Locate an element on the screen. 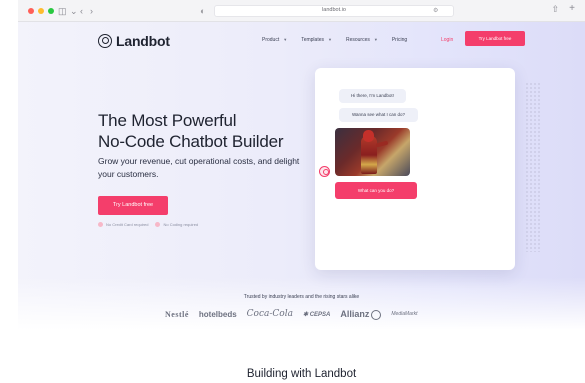 The width and height of the screenshot is (585, 383). bot-message-2: Wanna see what I can do? is located at coordinates (378, 115).